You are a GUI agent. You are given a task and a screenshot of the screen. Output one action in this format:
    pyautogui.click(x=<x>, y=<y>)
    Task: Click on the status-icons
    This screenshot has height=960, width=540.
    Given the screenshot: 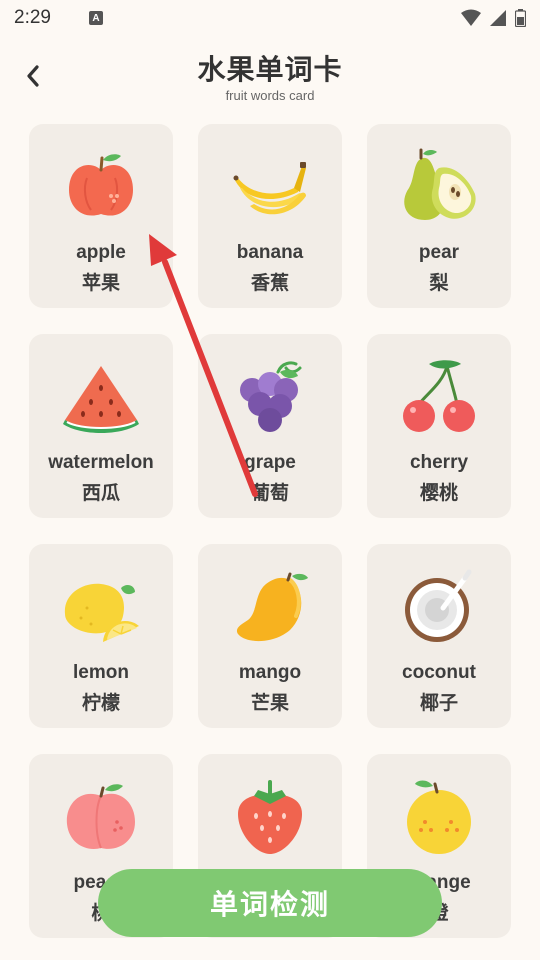 What is the action you would take?
    pyautogui.click(x=493, y=18)
    